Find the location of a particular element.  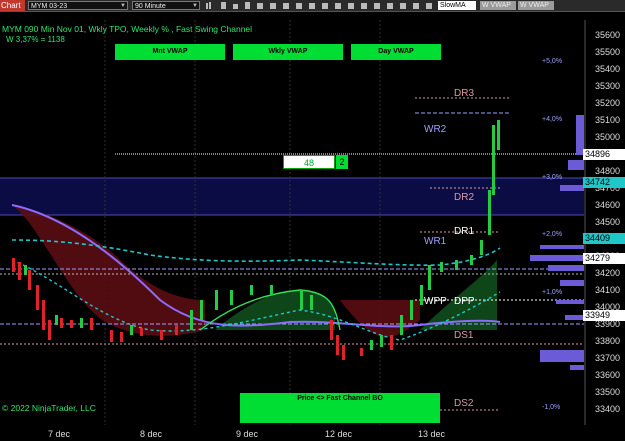

price-tag-white: 34279 is located at coordinates (604, 258).